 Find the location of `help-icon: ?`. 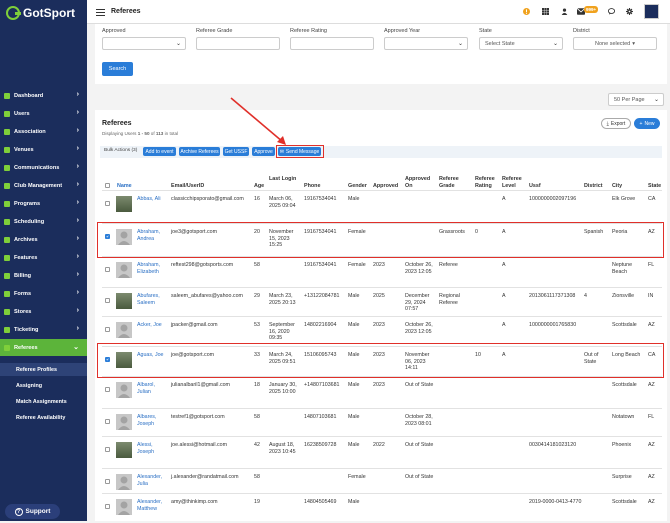

help-icon: ? is located at coordinates (18, 511).